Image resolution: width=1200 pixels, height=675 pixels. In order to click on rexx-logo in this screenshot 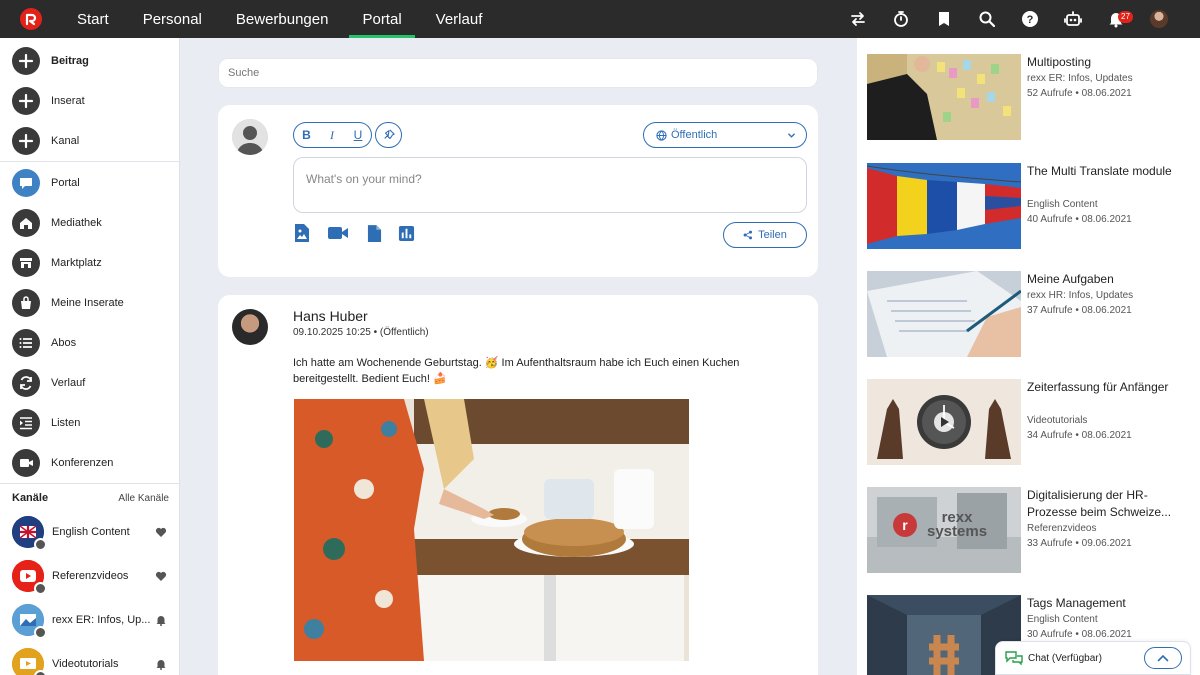, I will do `click(31, 19)`.